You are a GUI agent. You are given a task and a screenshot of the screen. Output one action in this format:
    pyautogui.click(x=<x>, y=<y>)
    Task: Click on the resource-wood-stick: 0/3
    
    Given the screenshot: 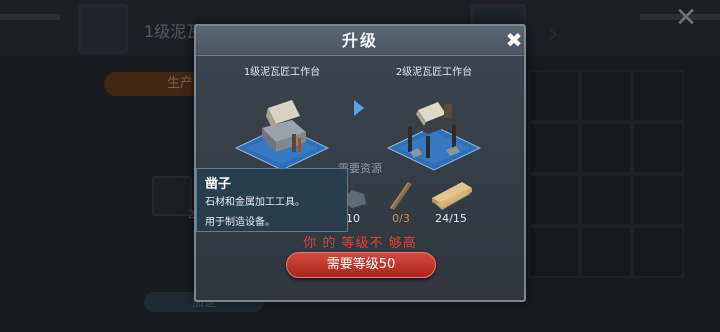 What is the action you would take?
    pyautogui.click(x=401, y=201)
    